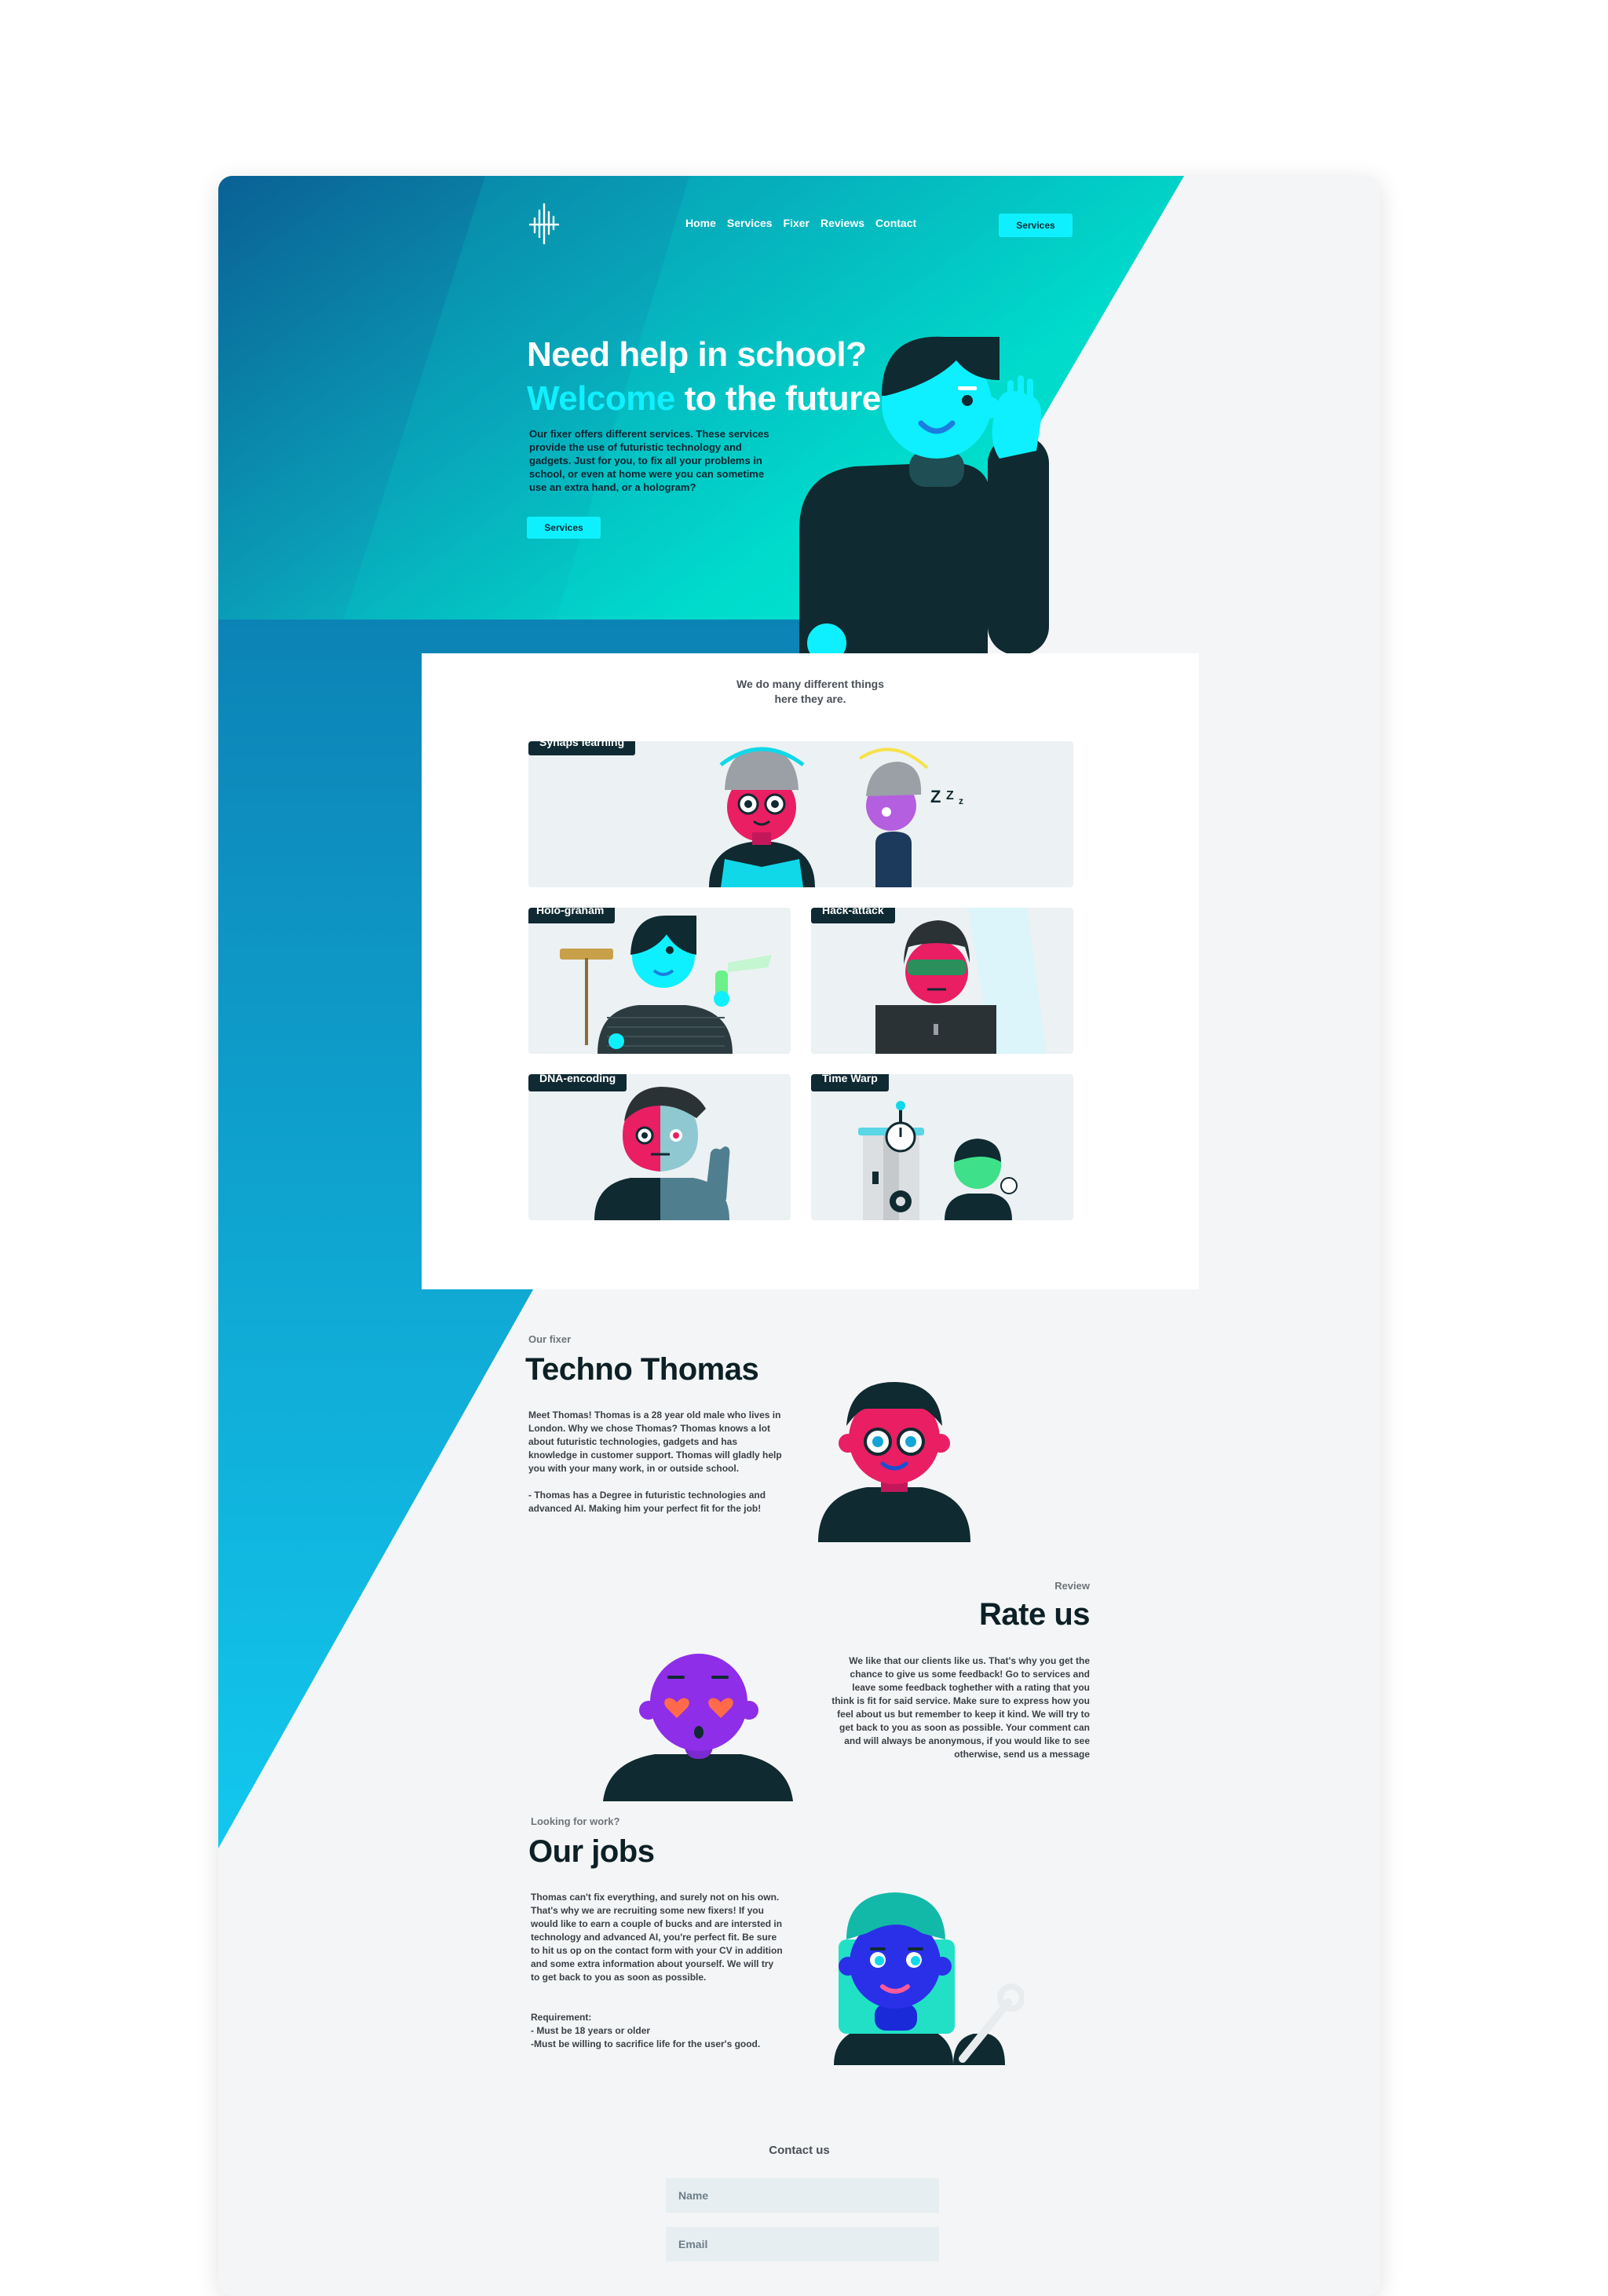 The width and height of the screenshot is (1608, 2296). I want to click on synaps-illustration: Z Z z, so click(836, 817).